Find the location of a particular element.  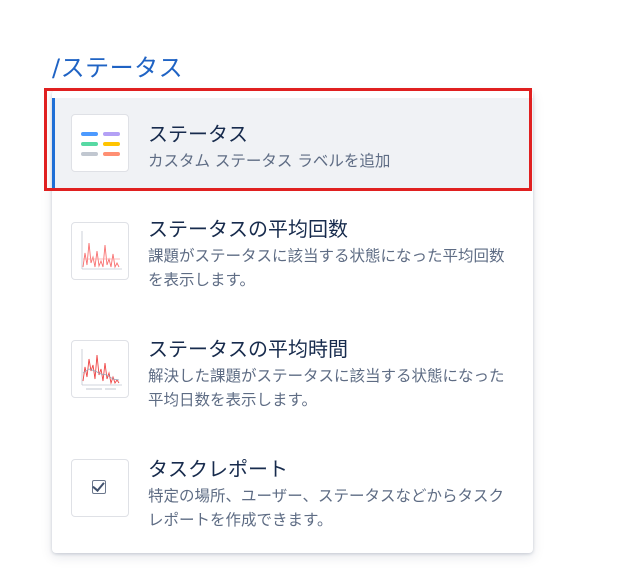

average-count-chart-icon is located at coordinates (100, 251).